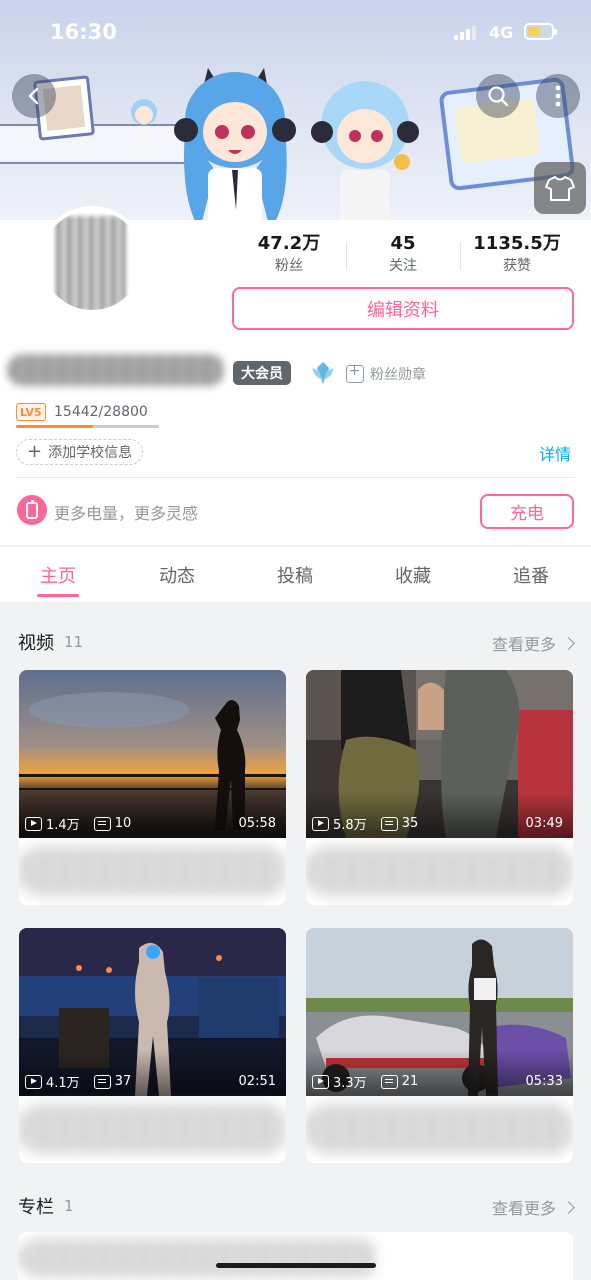 This screenshot has width=591, height=1280. Describe the element at coordinates (198, 1258) in the screenshot. I see `article-title-blurred` at that location.